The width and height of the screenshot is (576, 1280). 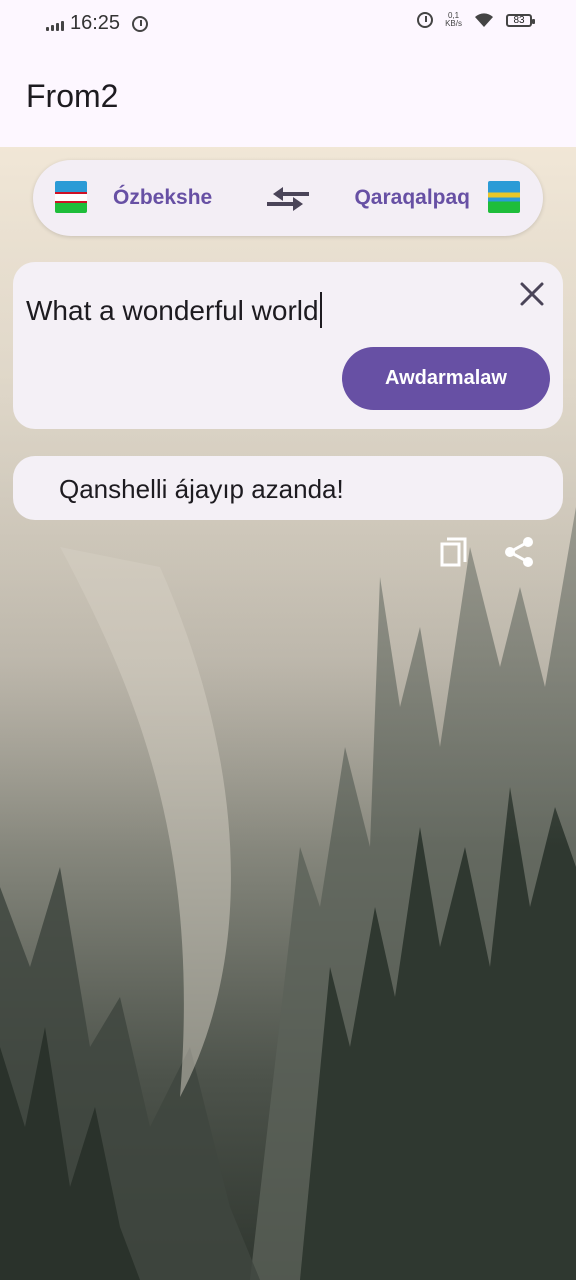 What do you see at coordinates (453, 23) in the screenshot?
I see `network-speed-unit: KB/s` at bounding box center [453, 23].